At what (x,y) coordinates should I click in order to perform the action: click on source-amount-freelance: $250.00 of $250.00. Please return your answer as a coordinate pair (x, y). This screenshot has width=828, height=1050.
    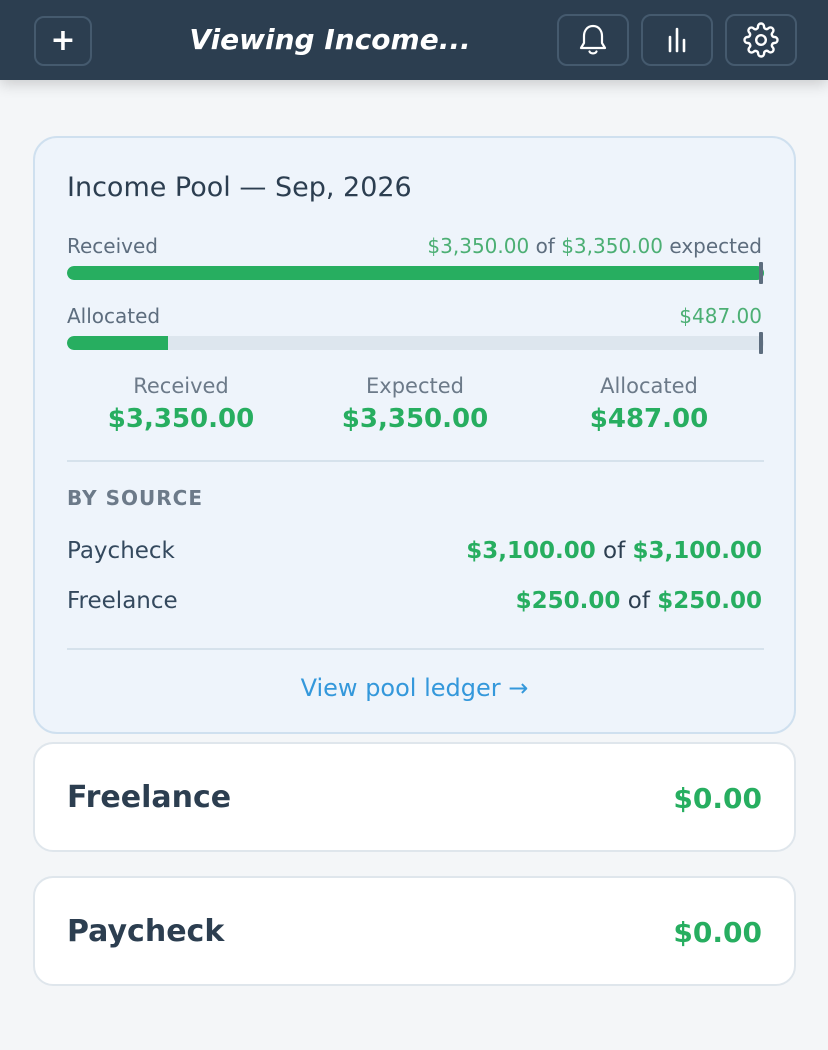
    Looking at the image, I should click on (639, 601).